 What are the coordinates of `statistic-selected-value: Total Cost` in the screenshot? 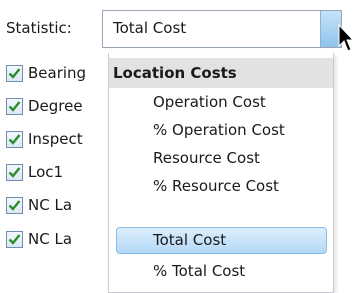 It's located at (150, 28).